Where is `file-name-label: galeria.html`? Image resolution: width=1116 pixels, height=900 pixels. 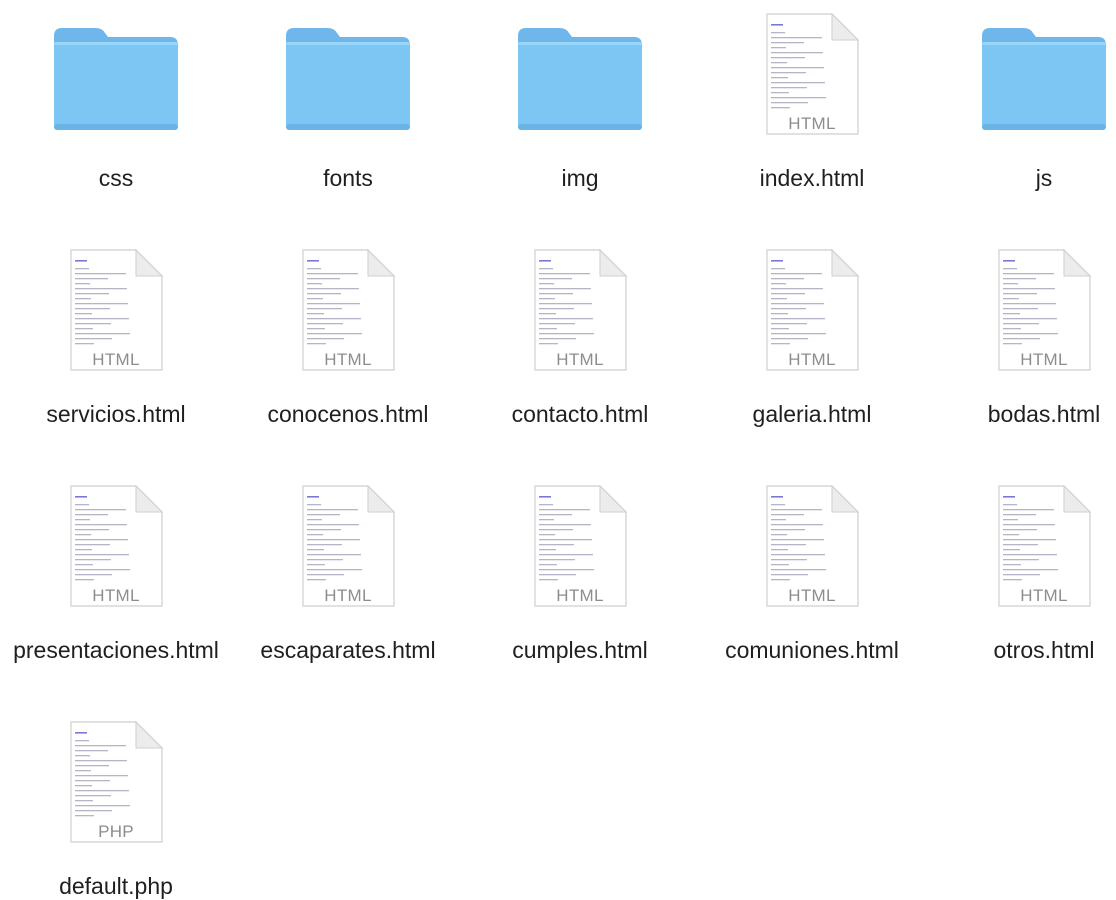 file-name-label: galeria.html is located at coordinates (812, 414).